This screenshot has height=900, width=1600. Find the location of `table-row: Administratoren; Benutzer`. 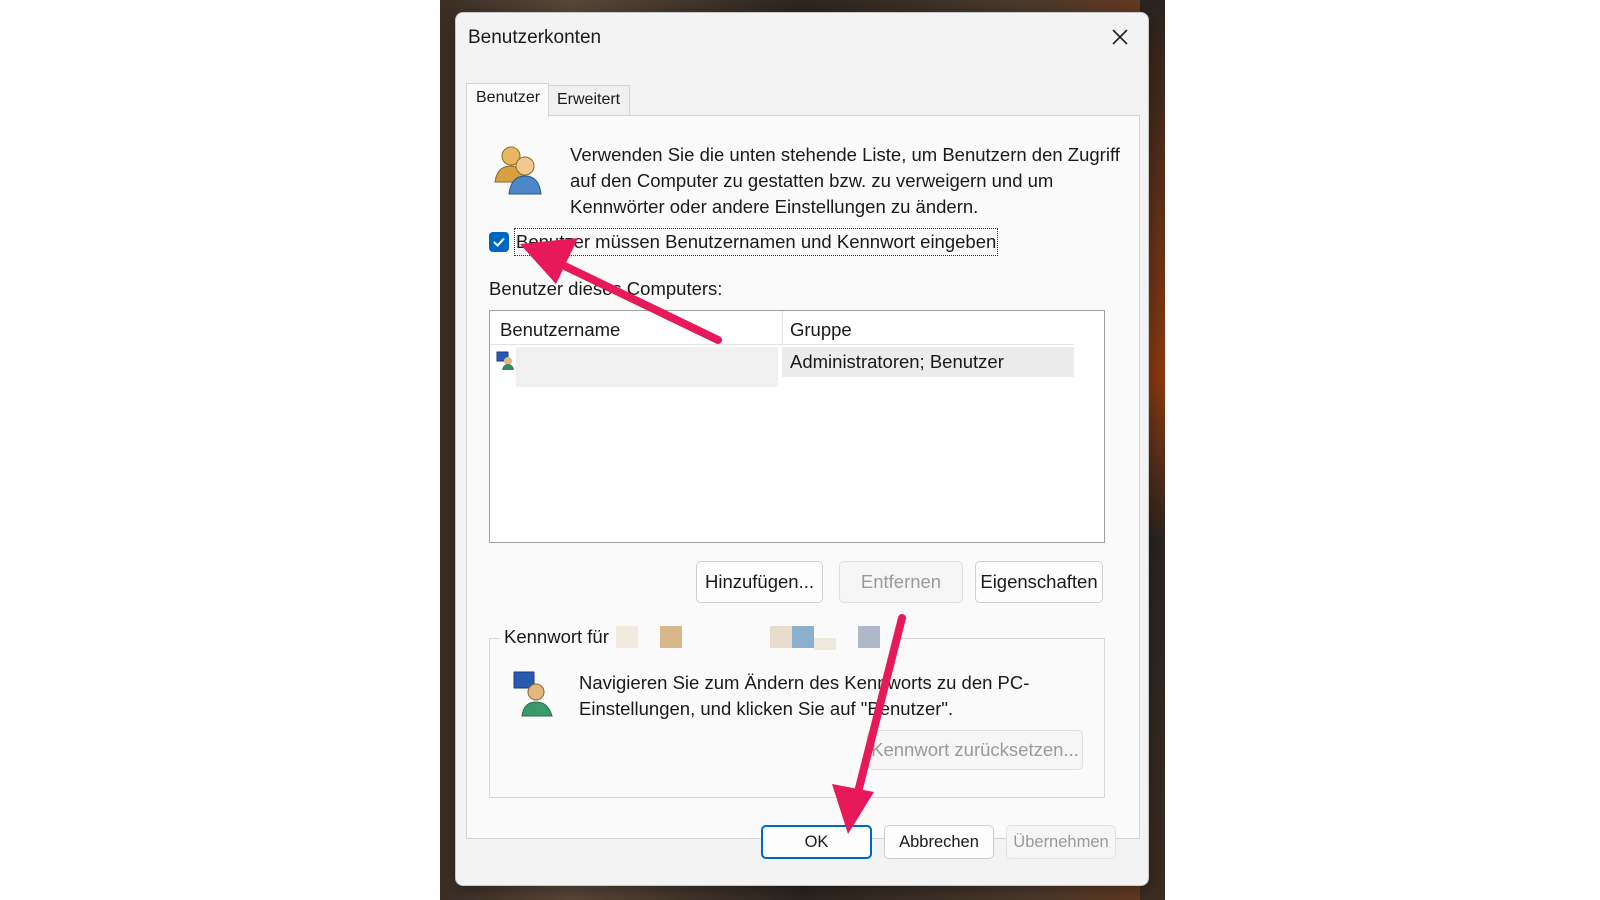

table-row: Administratoren; Benutzer is located at coordinates (782, 367).